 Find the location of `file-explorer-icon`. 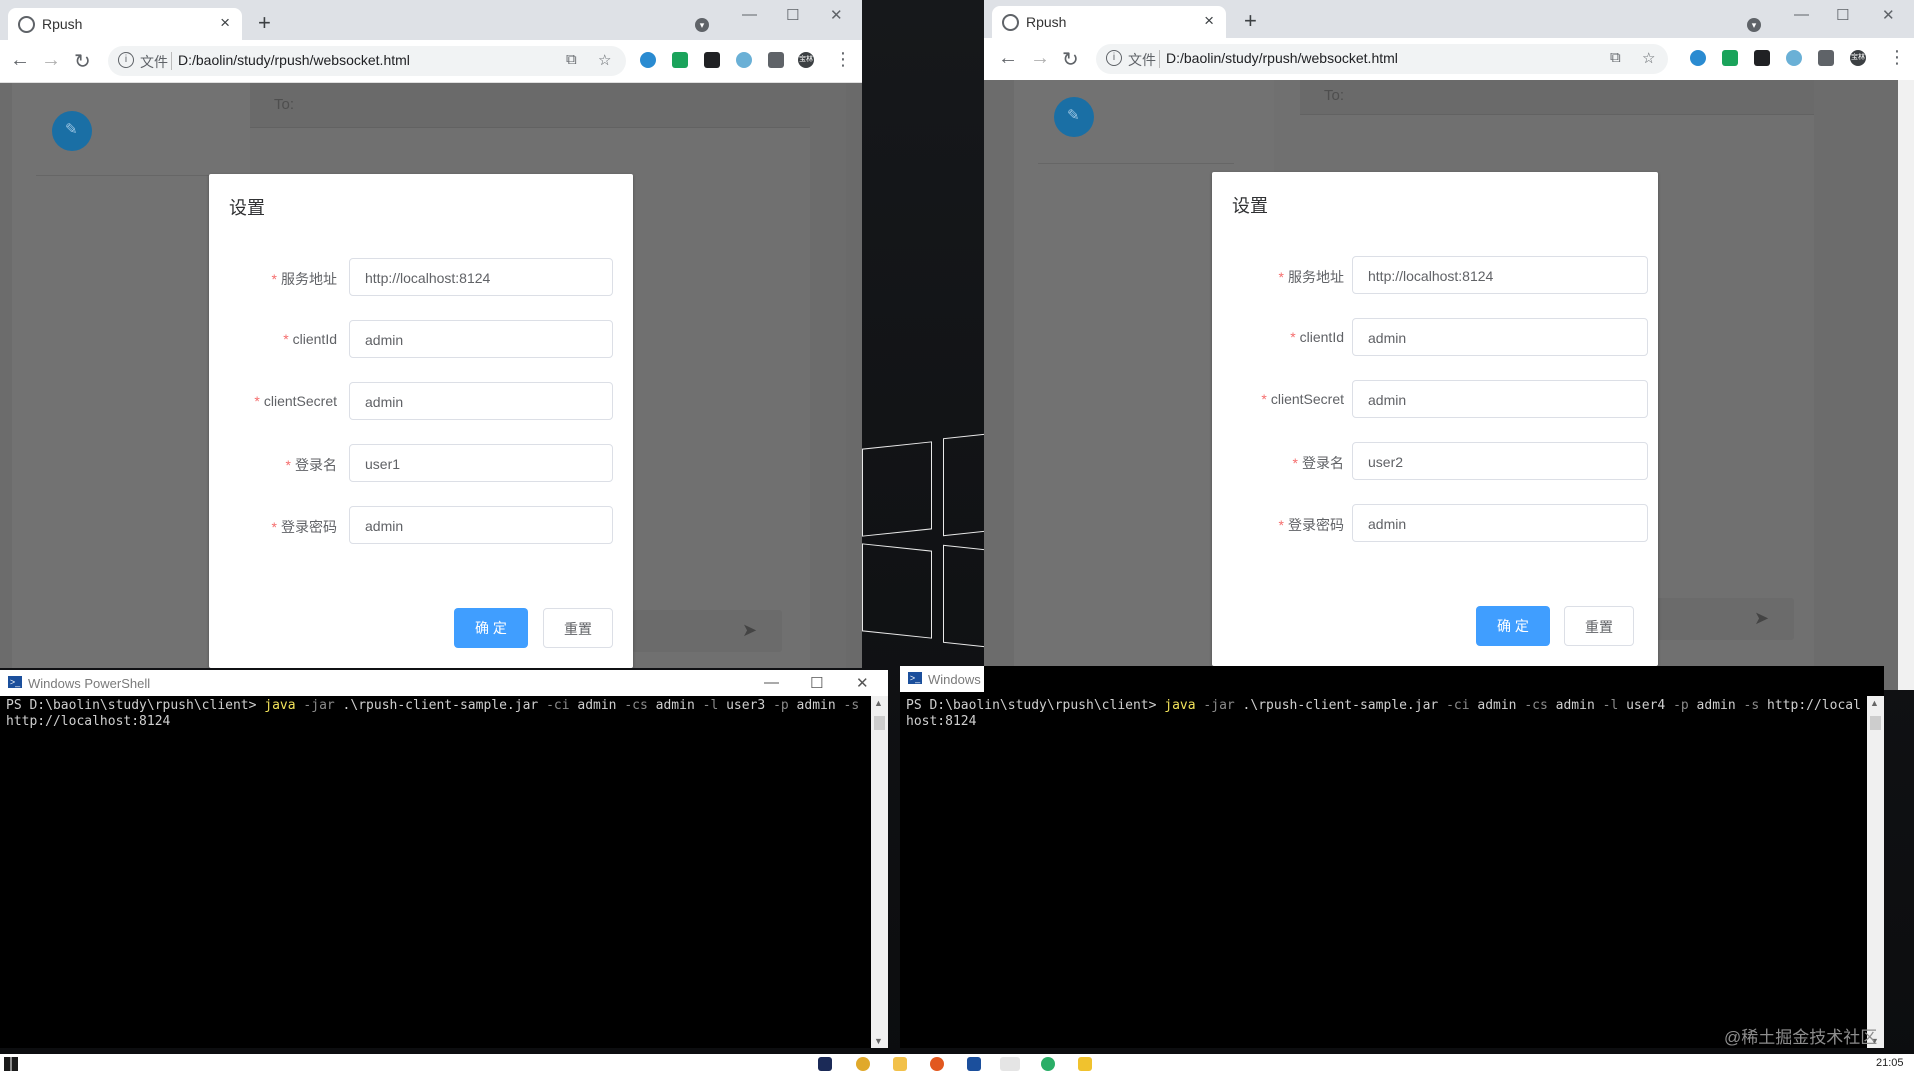

file-explorer-icon is located at coordinates (900, 1064).